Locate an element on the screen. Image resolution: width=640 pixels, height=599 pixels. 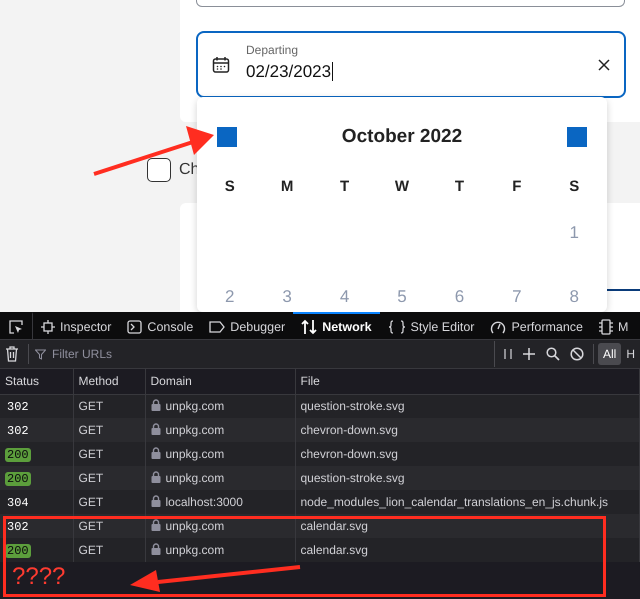
chip-icon is located at coordinates (606, 327).